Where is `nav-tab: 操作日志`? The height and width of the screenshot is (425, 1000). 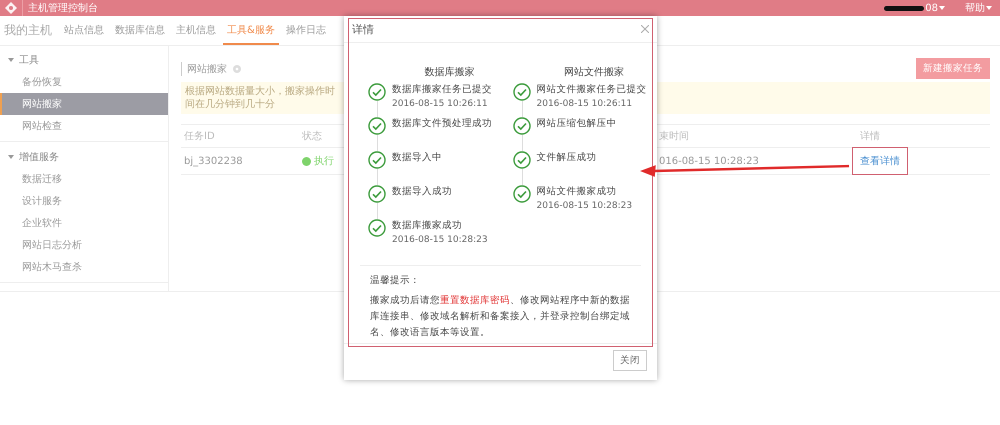 nav-tab: 操作日志 is located at coordinates (306, 30).